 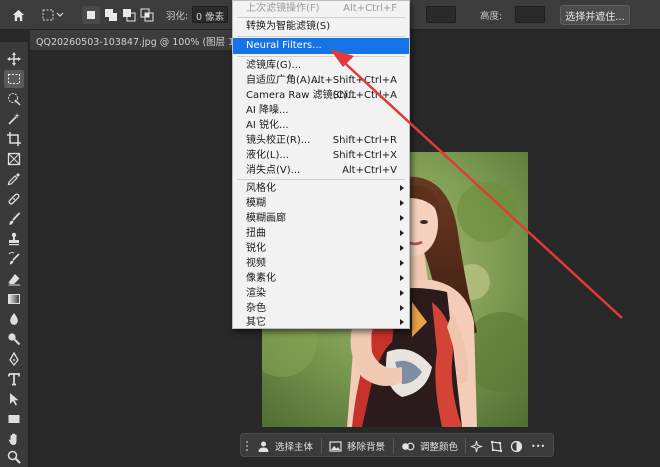 What do you see at coordinates (357, 446) in the screenshot?
I see `remove-background-button: 移除背景` at bounding box center [357, 446].